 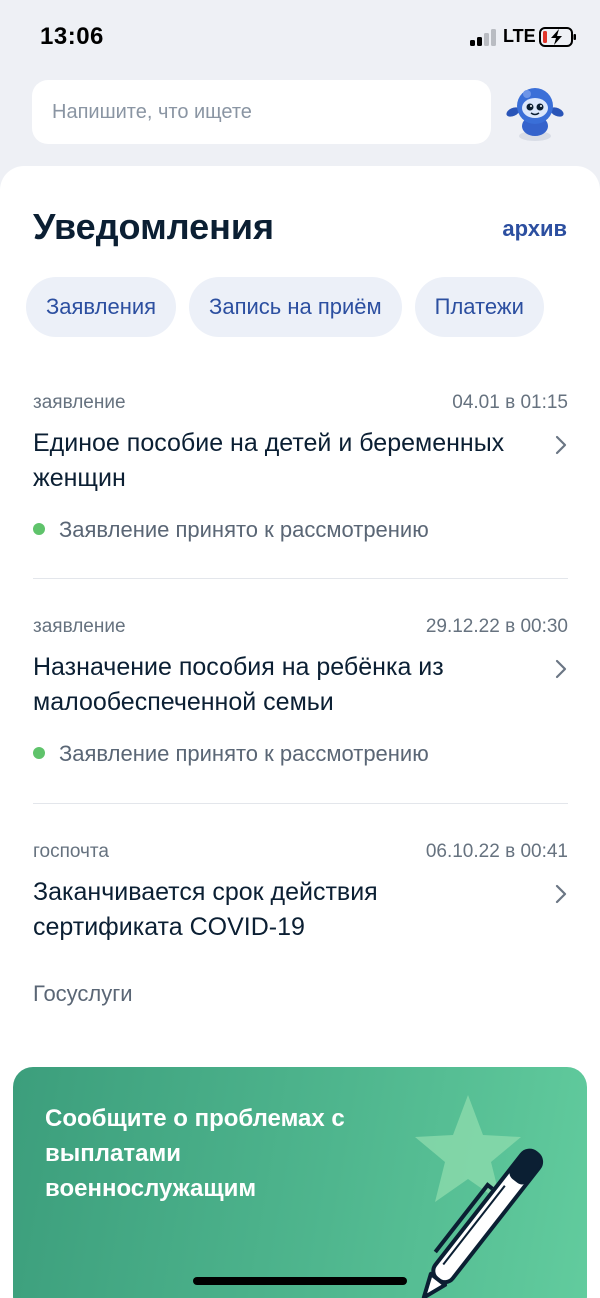 What do you see at coordinates (261, 112) in the screenshot?
I see `search-input: Напишите, что ищете` at bounding box center [261, 112].